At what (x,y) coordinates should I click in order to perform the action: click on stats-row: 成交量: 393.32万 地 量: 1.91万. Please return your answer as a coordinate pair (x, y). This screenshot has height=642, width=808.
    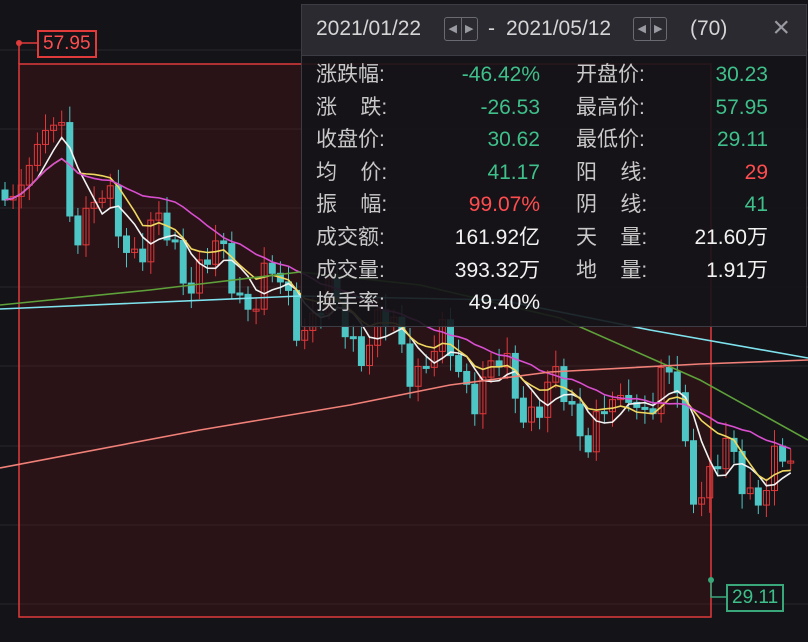
    Looking at the image, I should click on (554, 271).